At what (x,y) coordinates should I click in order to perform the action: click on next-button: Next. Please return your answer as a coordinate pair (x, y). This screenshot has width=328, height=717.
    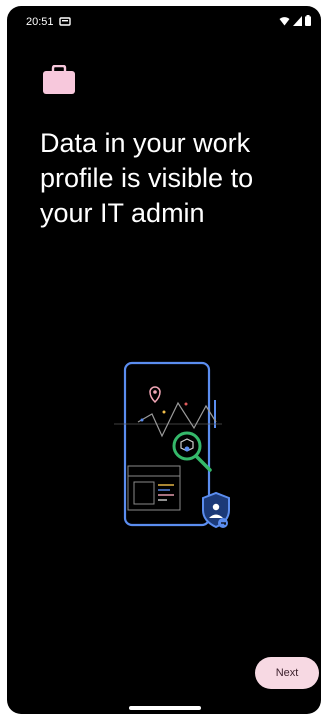
    Looking at the image, I should click on (287, 673).